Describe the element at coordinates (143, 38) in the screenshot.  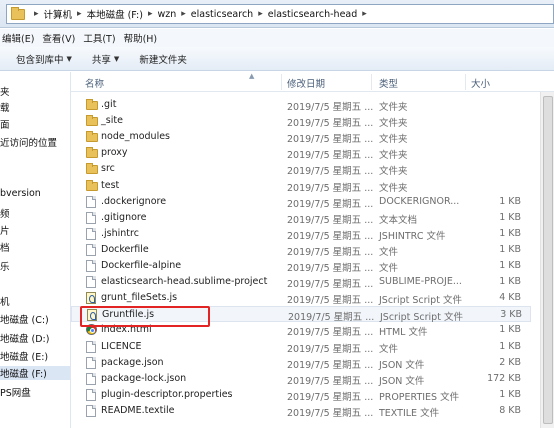
I see `menu-help: 帮助(H)` at that location.